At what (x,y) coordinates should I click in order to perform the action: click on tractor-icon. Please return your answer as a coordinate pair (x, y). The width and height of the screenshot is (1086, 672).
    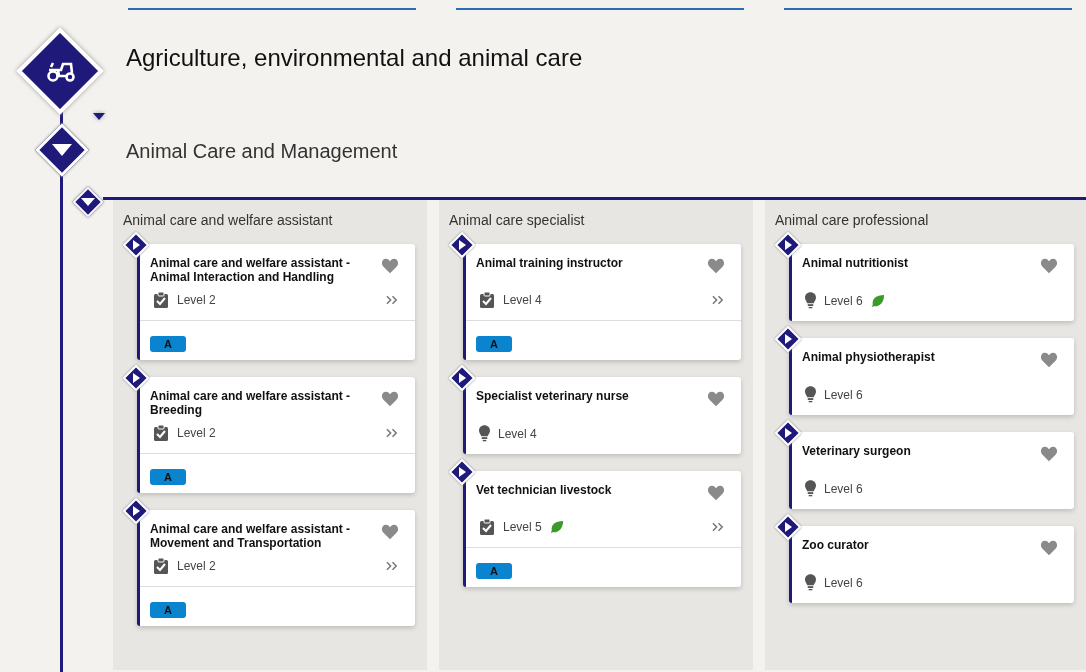
    Looking at the image, I should click on (61, 71).